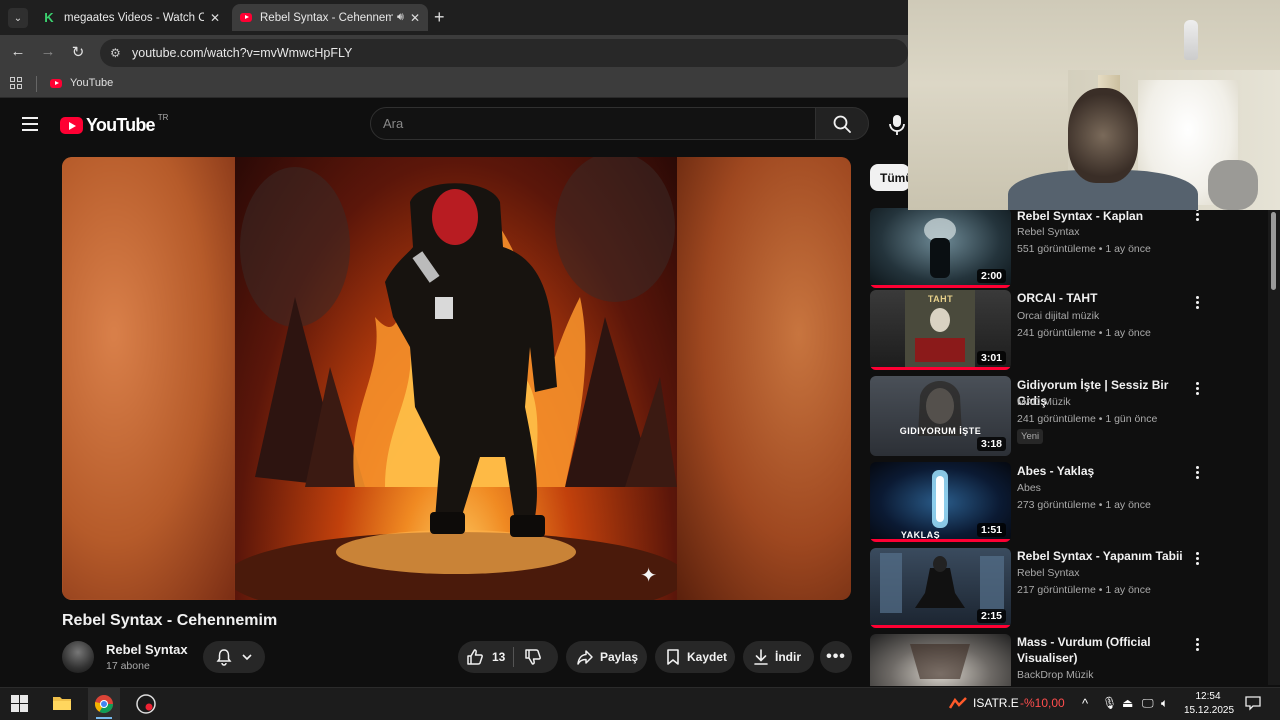  What do you see at coordinates (1209, 704) in the screenshot?
I see `system-clock: 12:54 15.12.2025` at bounding box center [1209, 704].